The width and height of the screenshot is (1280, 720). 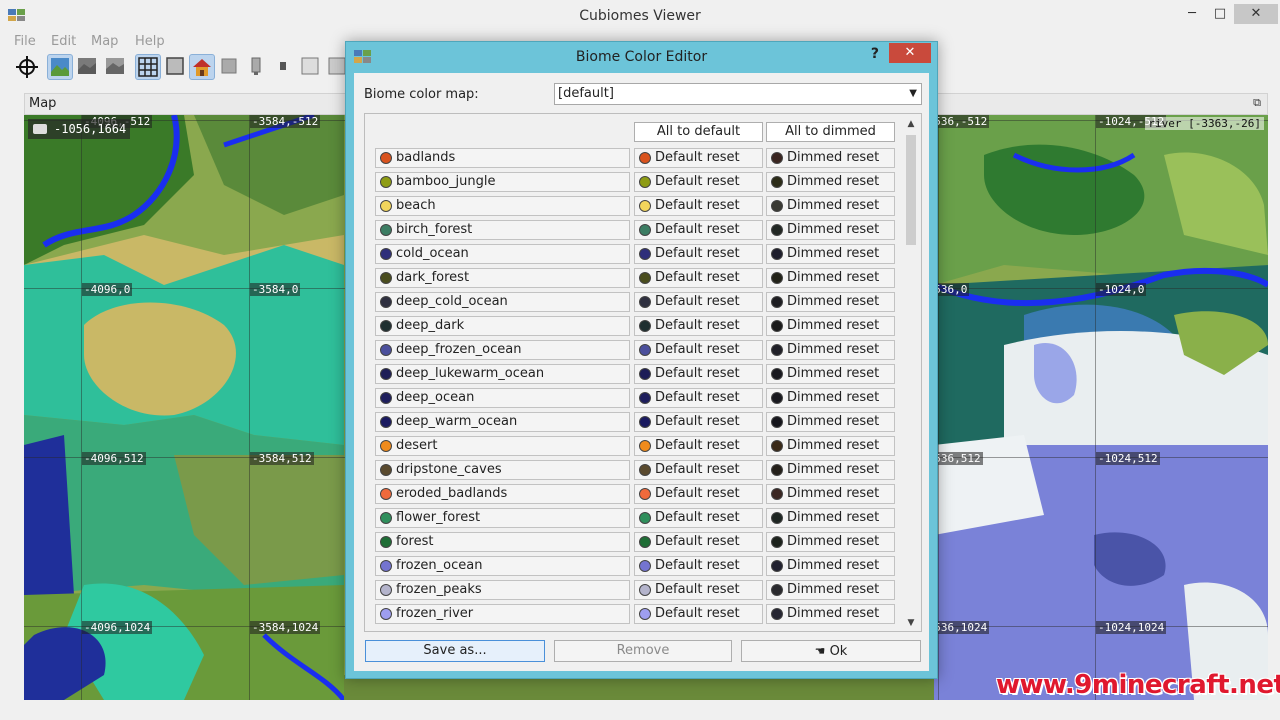 I want to click on biome-view-button, so click(x=60, y=67).